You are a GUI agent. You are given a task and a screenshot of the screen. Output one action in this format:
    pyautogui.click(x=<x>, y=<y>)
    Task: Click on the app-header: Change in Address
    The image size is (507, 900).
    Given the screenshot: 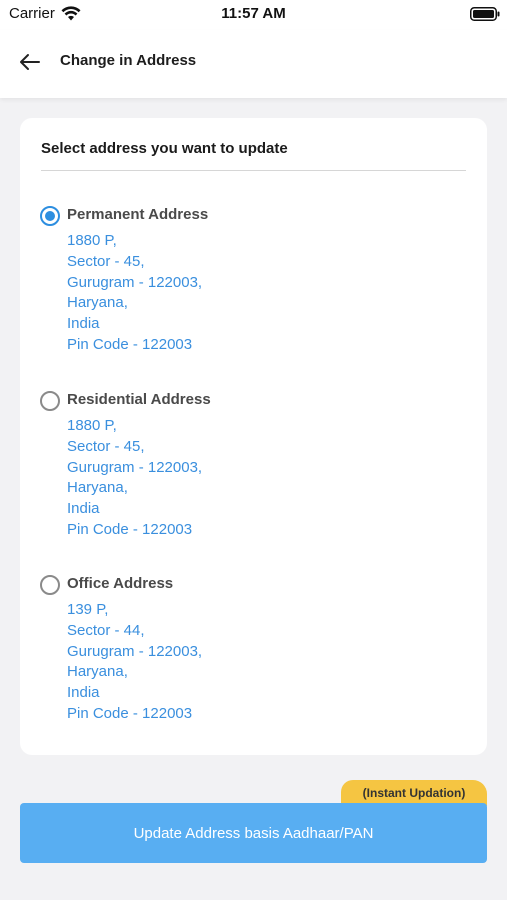 What is the action you would take?
    pyautogui.click(x=253, y=64)
    